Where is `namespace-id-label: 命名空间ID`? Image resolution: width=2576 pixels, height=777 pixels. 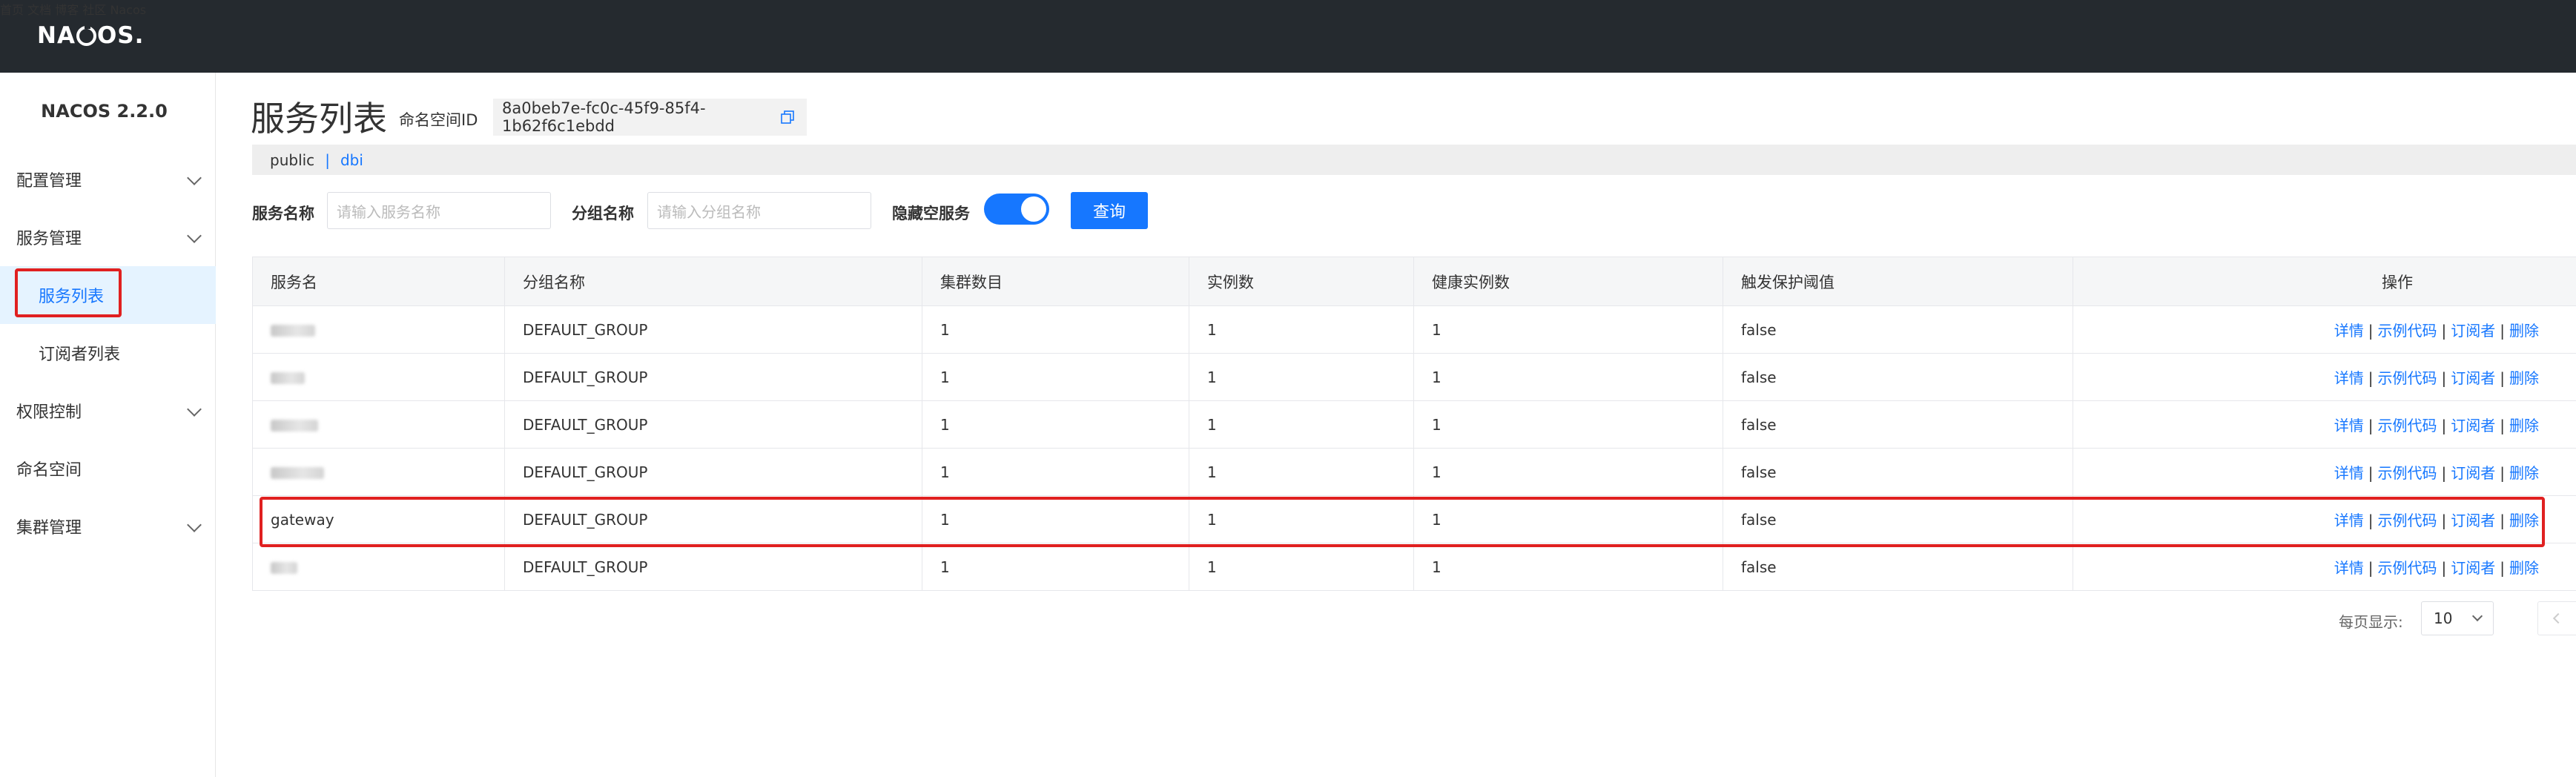 namespace-id-label: 命名空间ID is located at coordinates (438, 120).